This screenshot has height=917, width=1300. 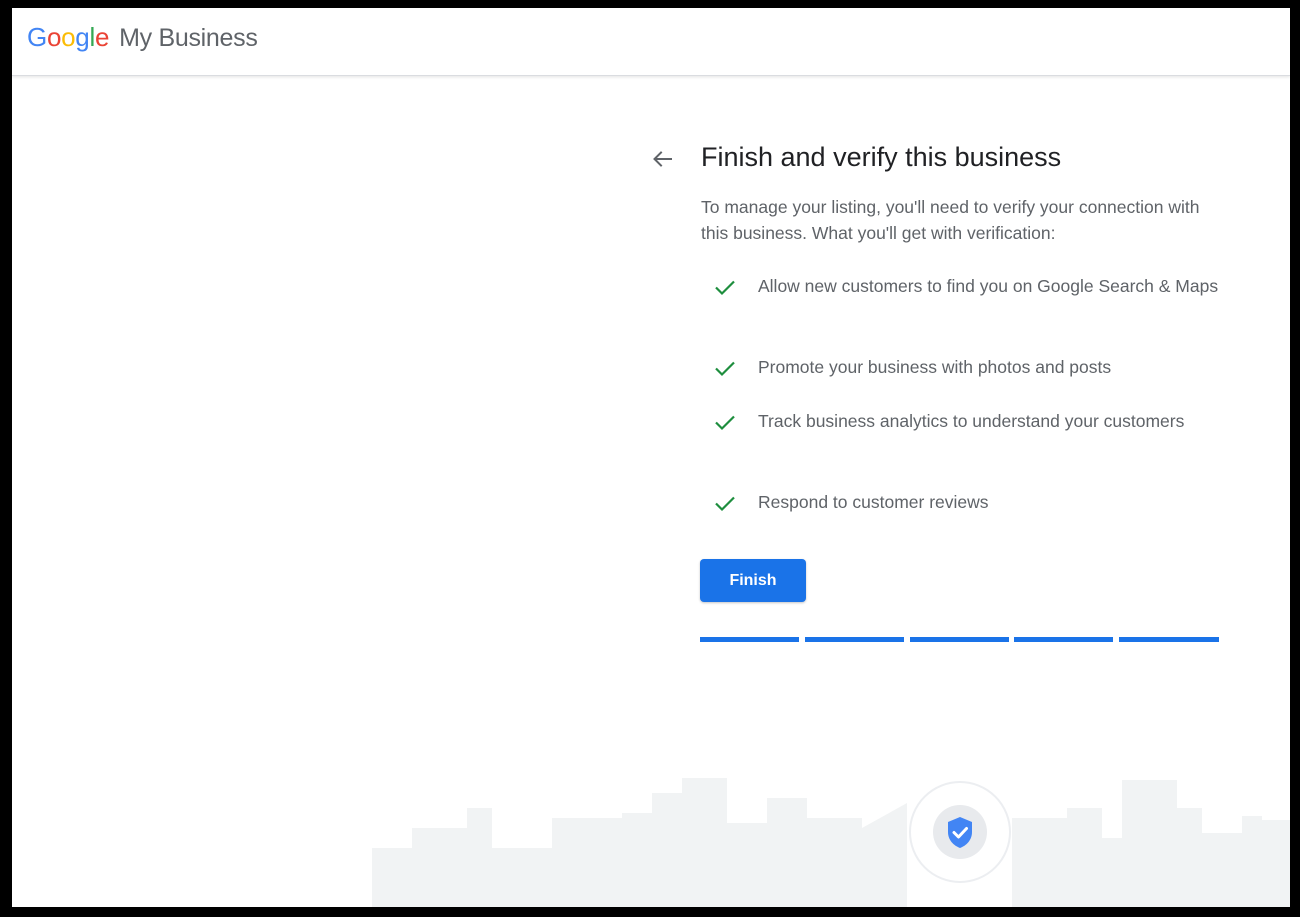 What do you see at coordinates (651, 42) in the screenshot?
I see `top-app-bar: Google My Business` at bounding box center [651, 42].